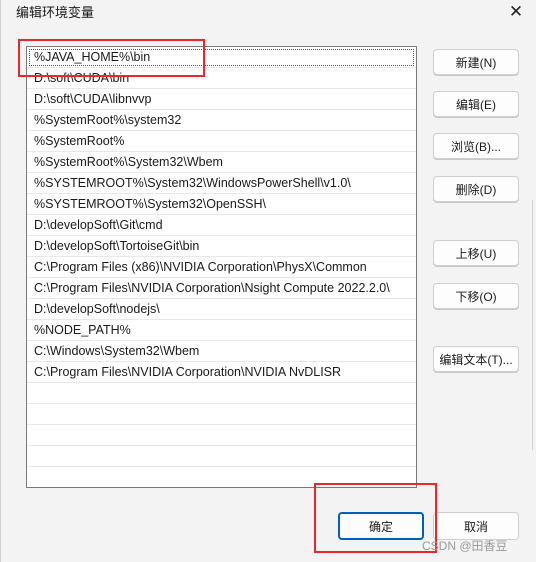 The width and height of the screenshot is (536, 562). Describe the element at coordinates (221, 204) in the screenshot. I see `path-list-item: %SYSTEMROOT%\System32\OpenSSH\` at that location.